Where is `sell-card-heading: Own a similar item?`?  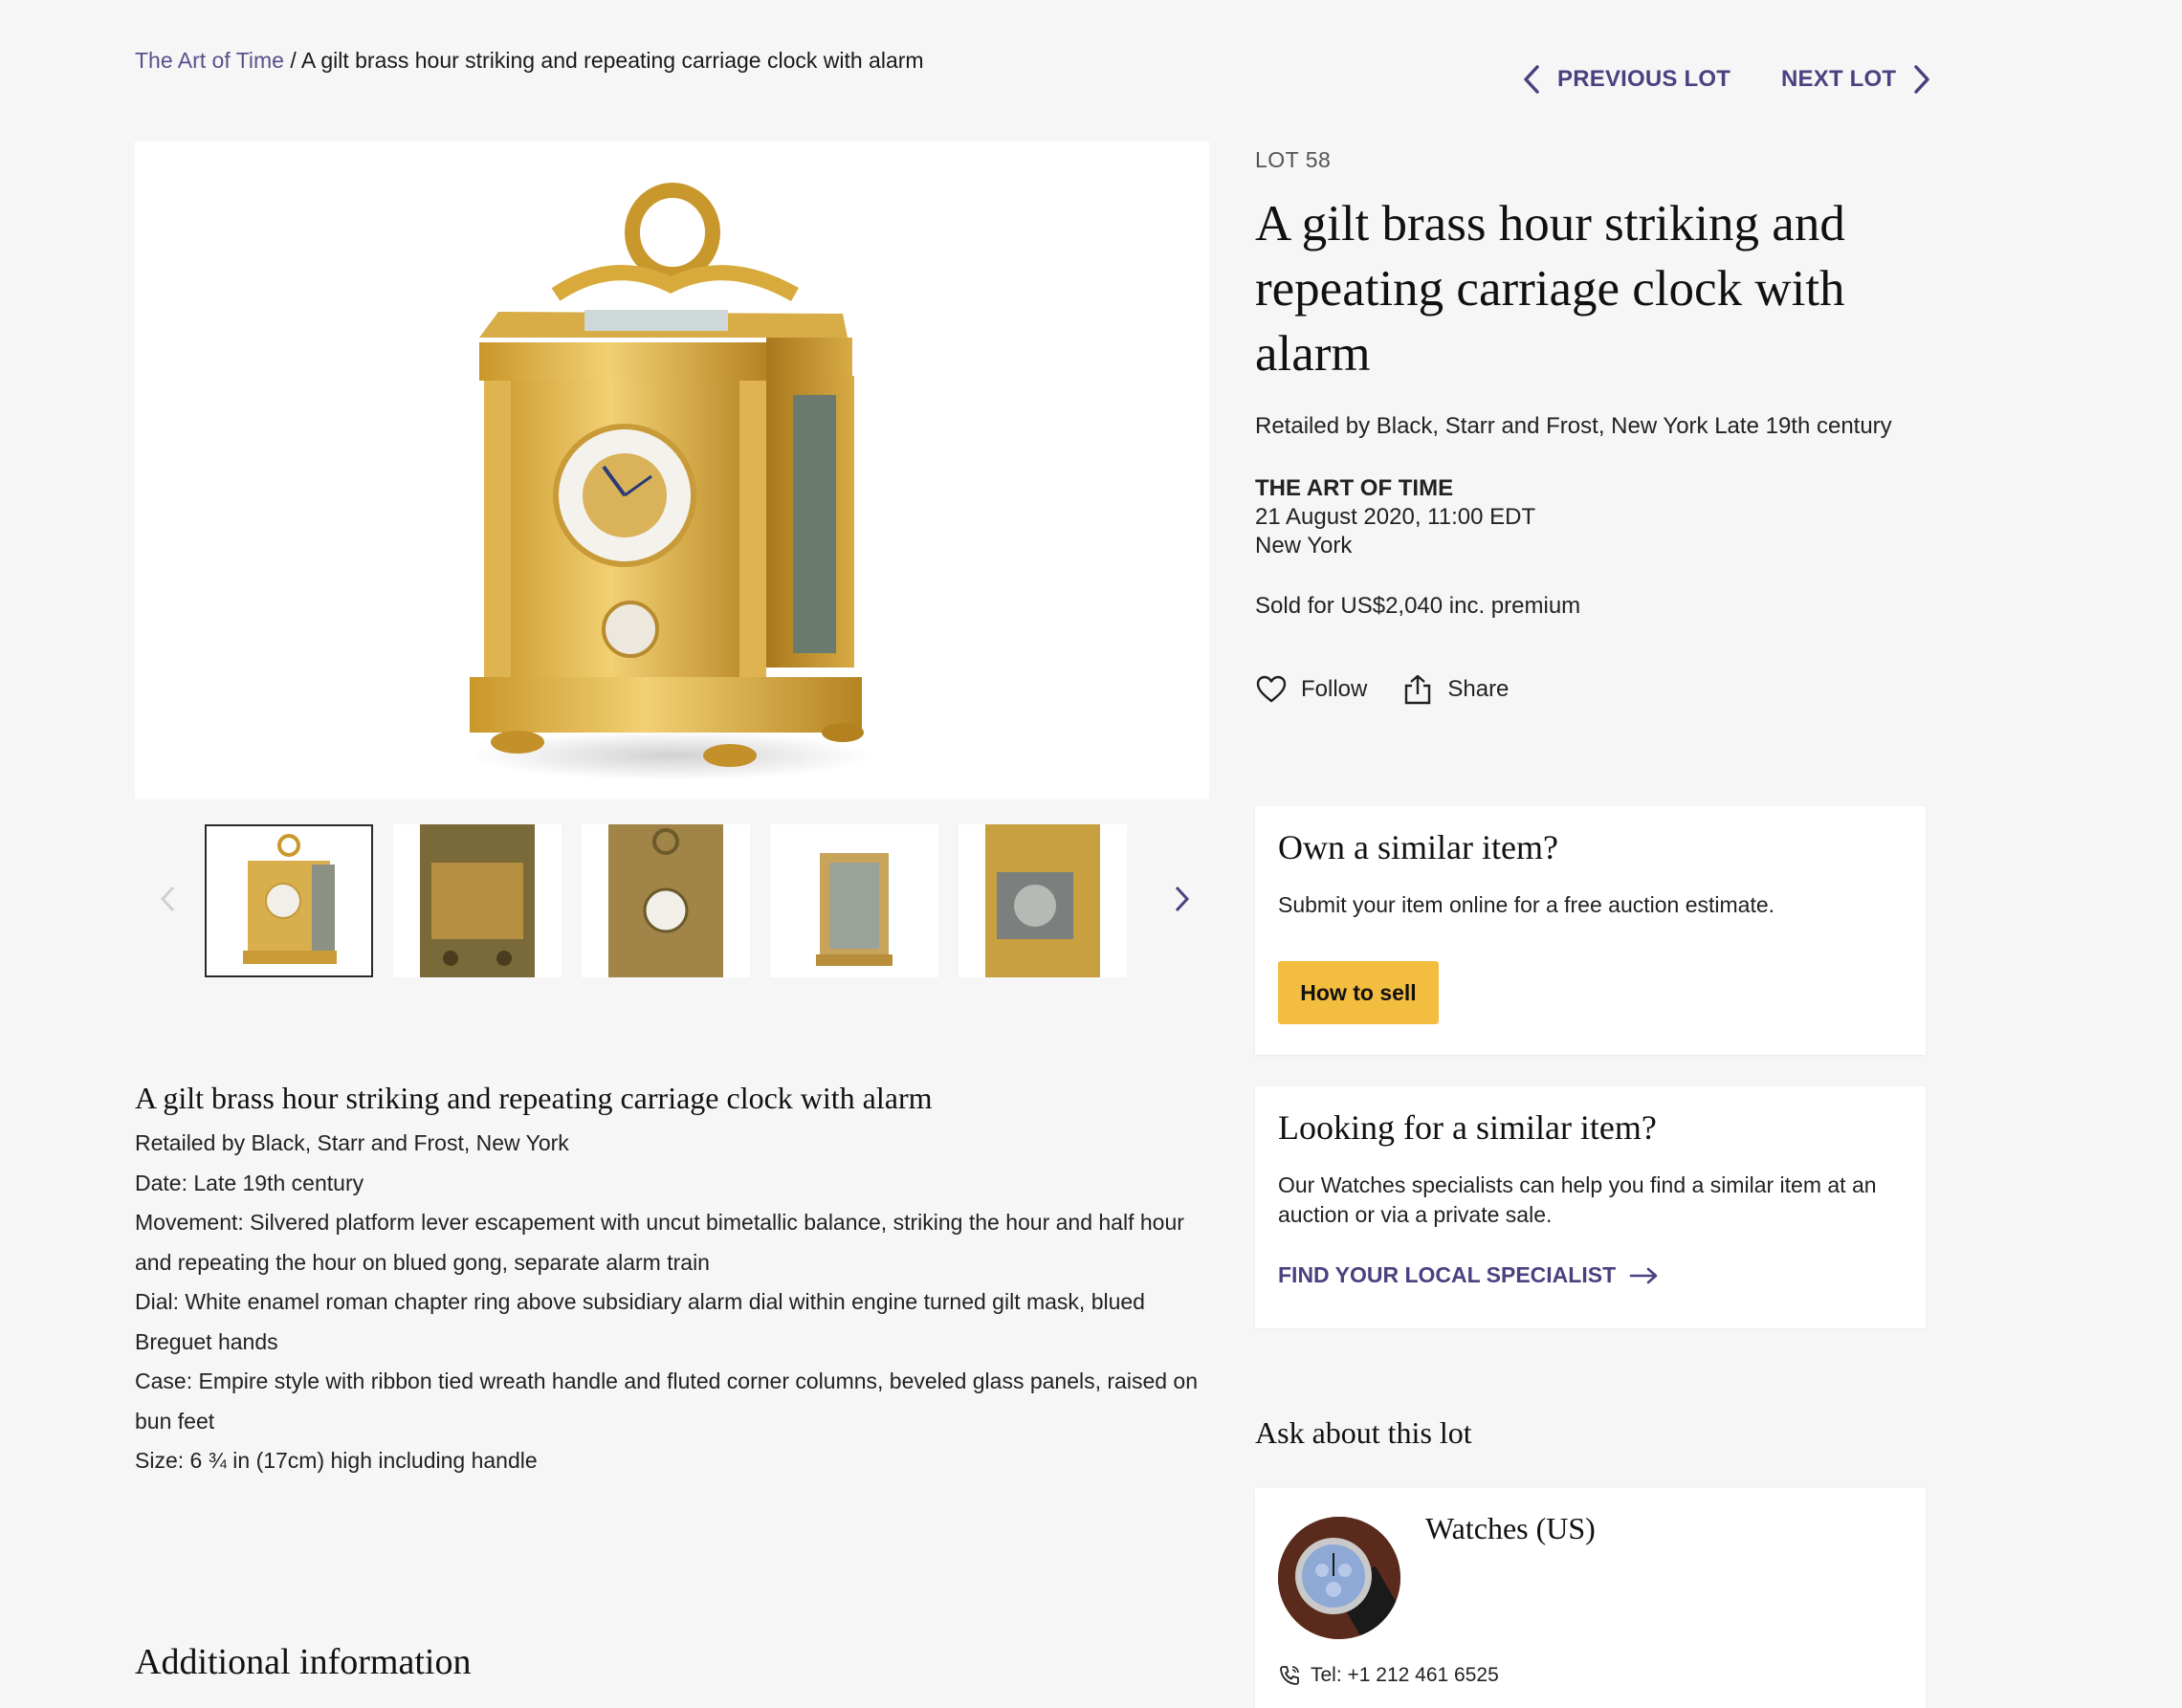
sell-card-heading: Own a similar item? is located at coordinates (1418, 847).